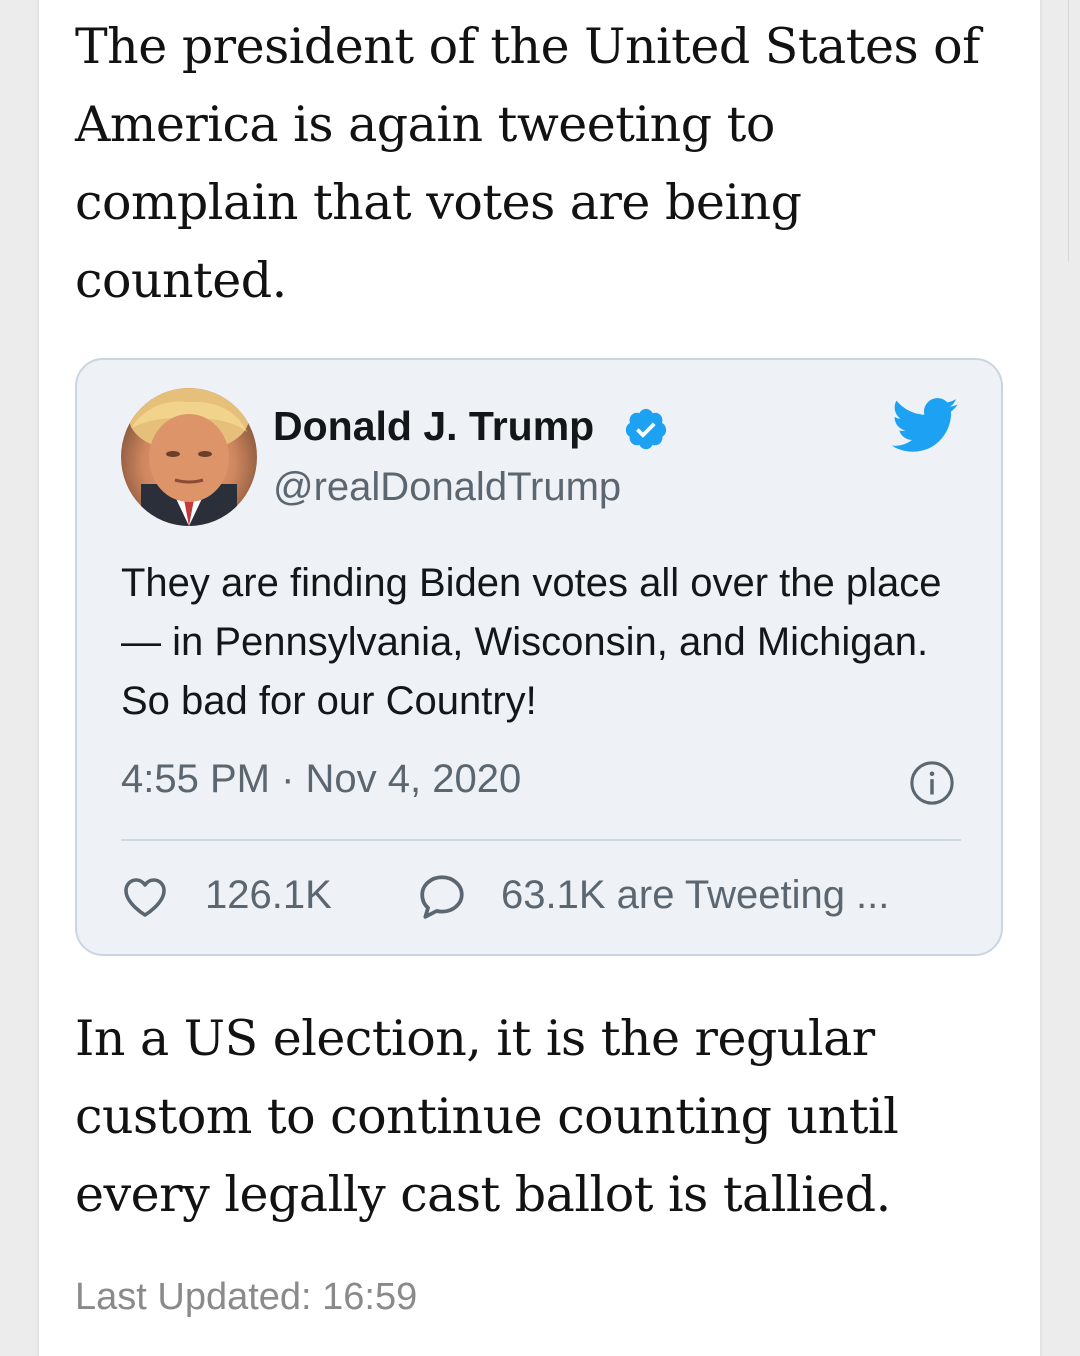 Image resolution: width=1080 pixels, height=1356 pixels. I want to click on info-icon, so click(932, 783).